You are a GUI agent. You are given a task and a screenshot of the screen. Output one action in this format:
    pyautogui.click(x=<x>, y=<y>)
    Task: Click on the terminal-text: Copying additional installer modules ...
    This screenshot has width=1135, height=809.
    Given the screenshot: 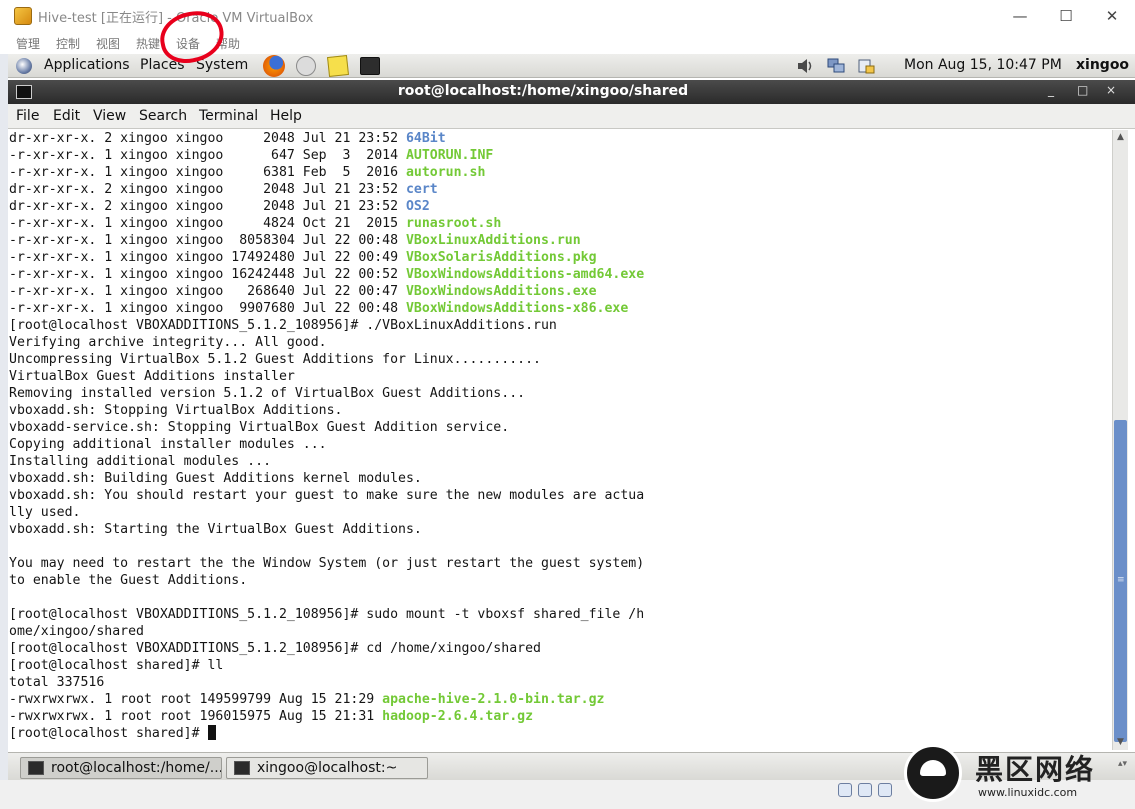 What is the action you would take?
    pyautogui.click(x=168, y=444)
    